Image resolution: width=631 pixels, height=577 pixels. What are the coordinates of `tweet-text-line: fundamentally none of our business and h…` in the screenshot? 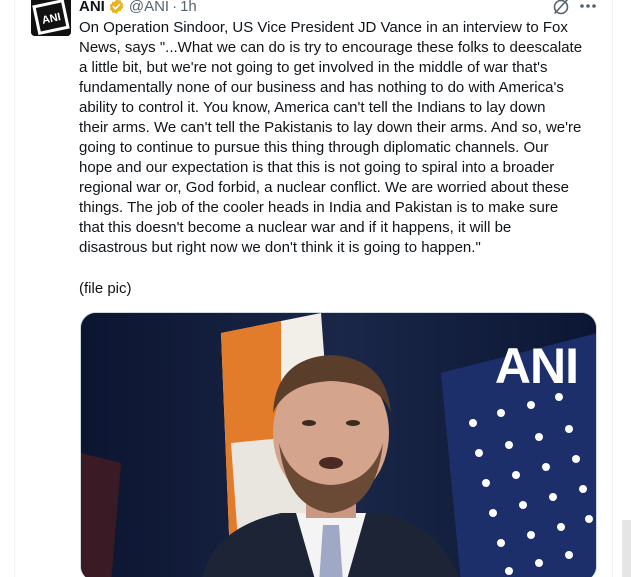 It's located at (321, 87).